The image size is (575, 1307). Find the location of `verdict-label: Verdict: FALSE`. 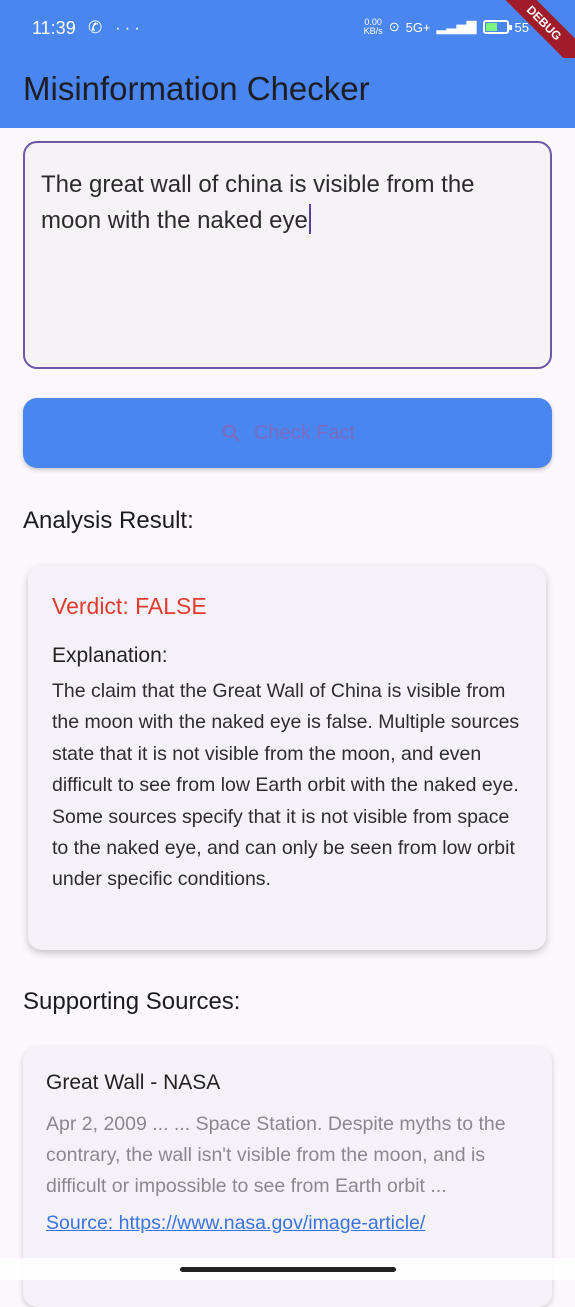

verdict-label: Verdict: FALSE is located at coordinates (129, 606).